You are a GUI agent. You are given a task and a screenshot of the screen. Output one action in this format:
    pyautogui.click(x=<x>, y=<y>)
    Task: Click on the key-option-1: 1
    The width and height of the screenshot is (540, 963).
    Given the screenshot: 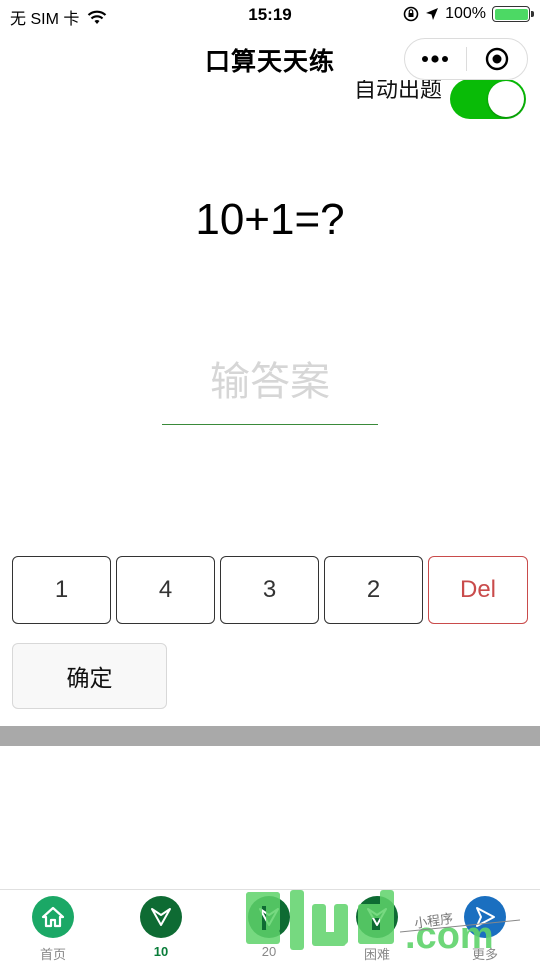 What is the action you would take?
    pyautogui.click(x=61, y=590)
    